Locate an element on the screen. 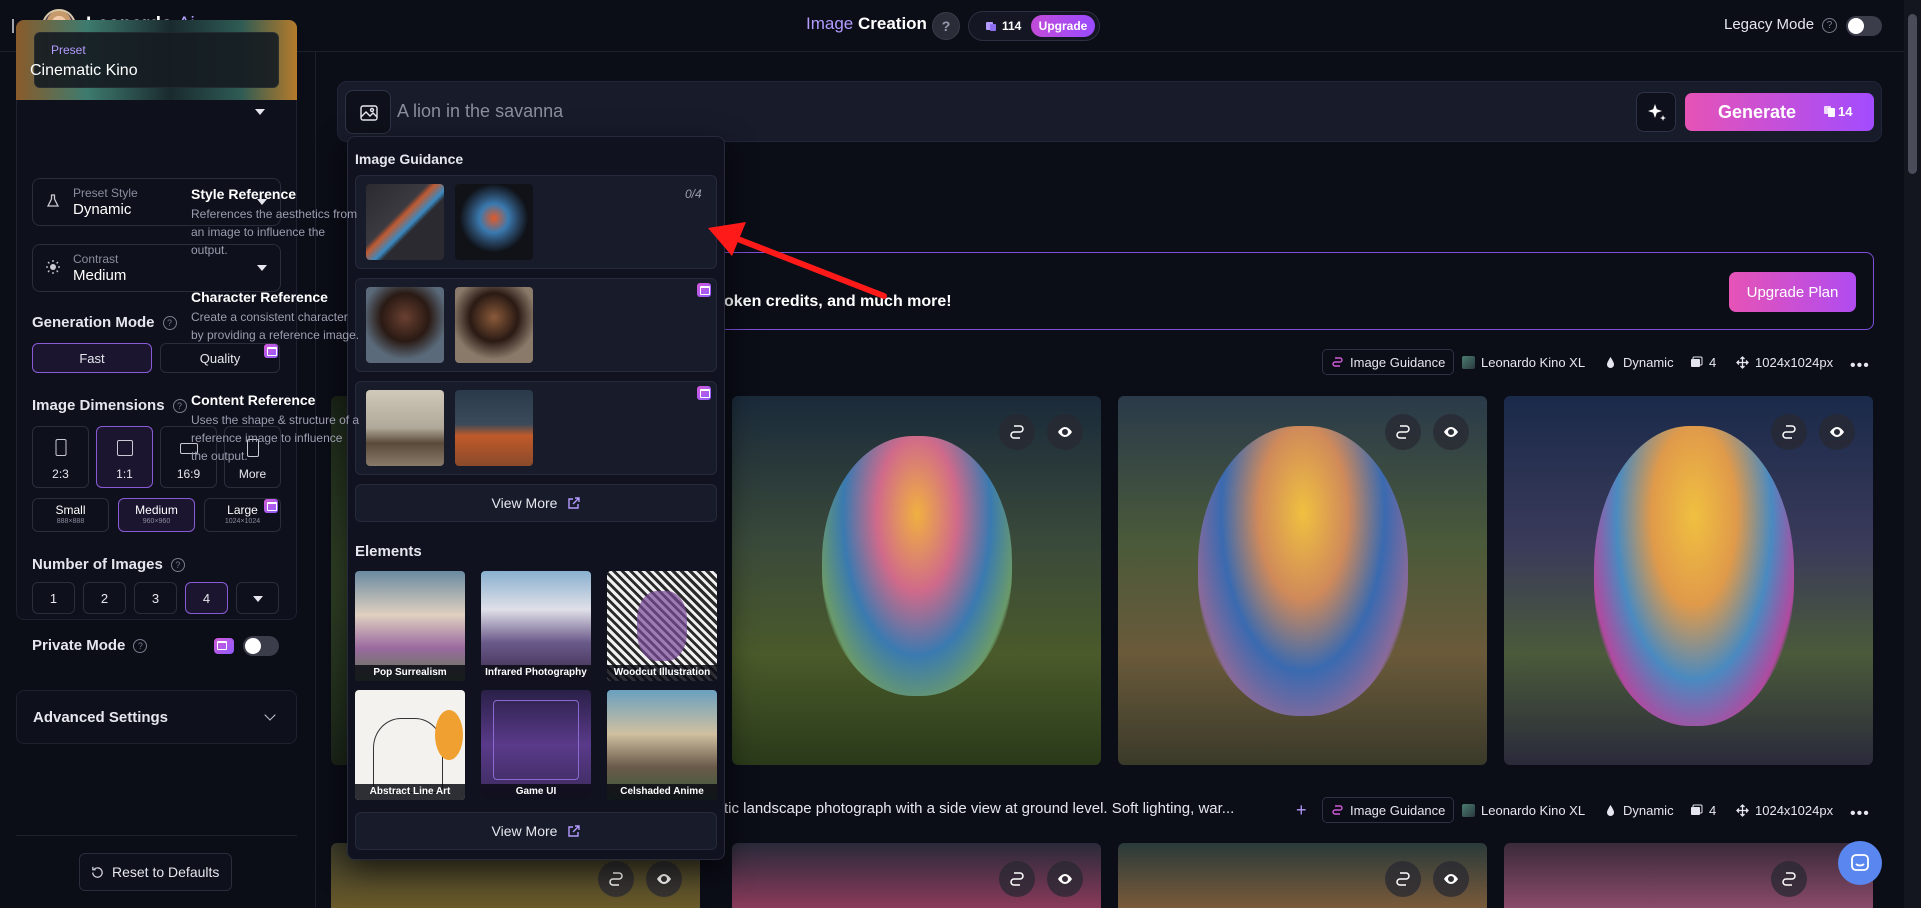 The width and height of the screenshot is (1921, 908). private-mode-toggle is located at coordinates (261, 646).